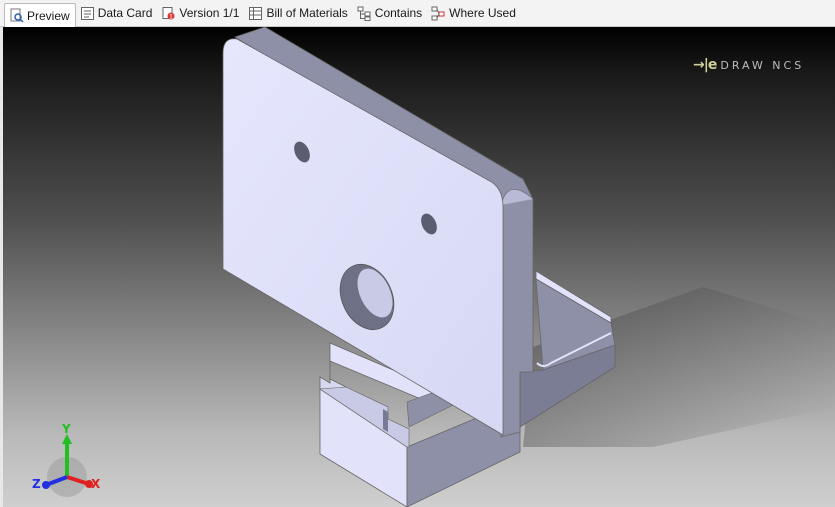 Image resolution: width=835 pixels, height=507 pixels. What do you see at coordinates (125, 13) in the screenshot?
I see `tab-label: Data Card` at bounding box center [125, 13].